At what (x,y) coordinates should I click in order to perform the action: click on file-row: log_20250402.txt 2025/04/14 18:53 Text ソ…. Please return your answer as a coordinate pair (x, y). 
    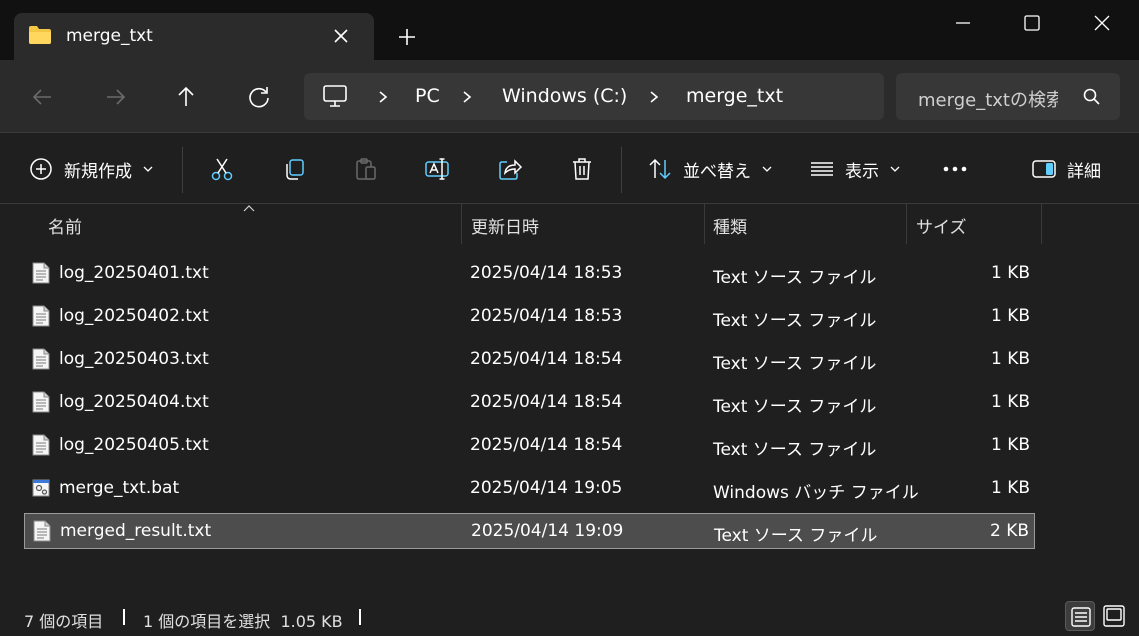
    Looking at the image, I should click on (529, 317).